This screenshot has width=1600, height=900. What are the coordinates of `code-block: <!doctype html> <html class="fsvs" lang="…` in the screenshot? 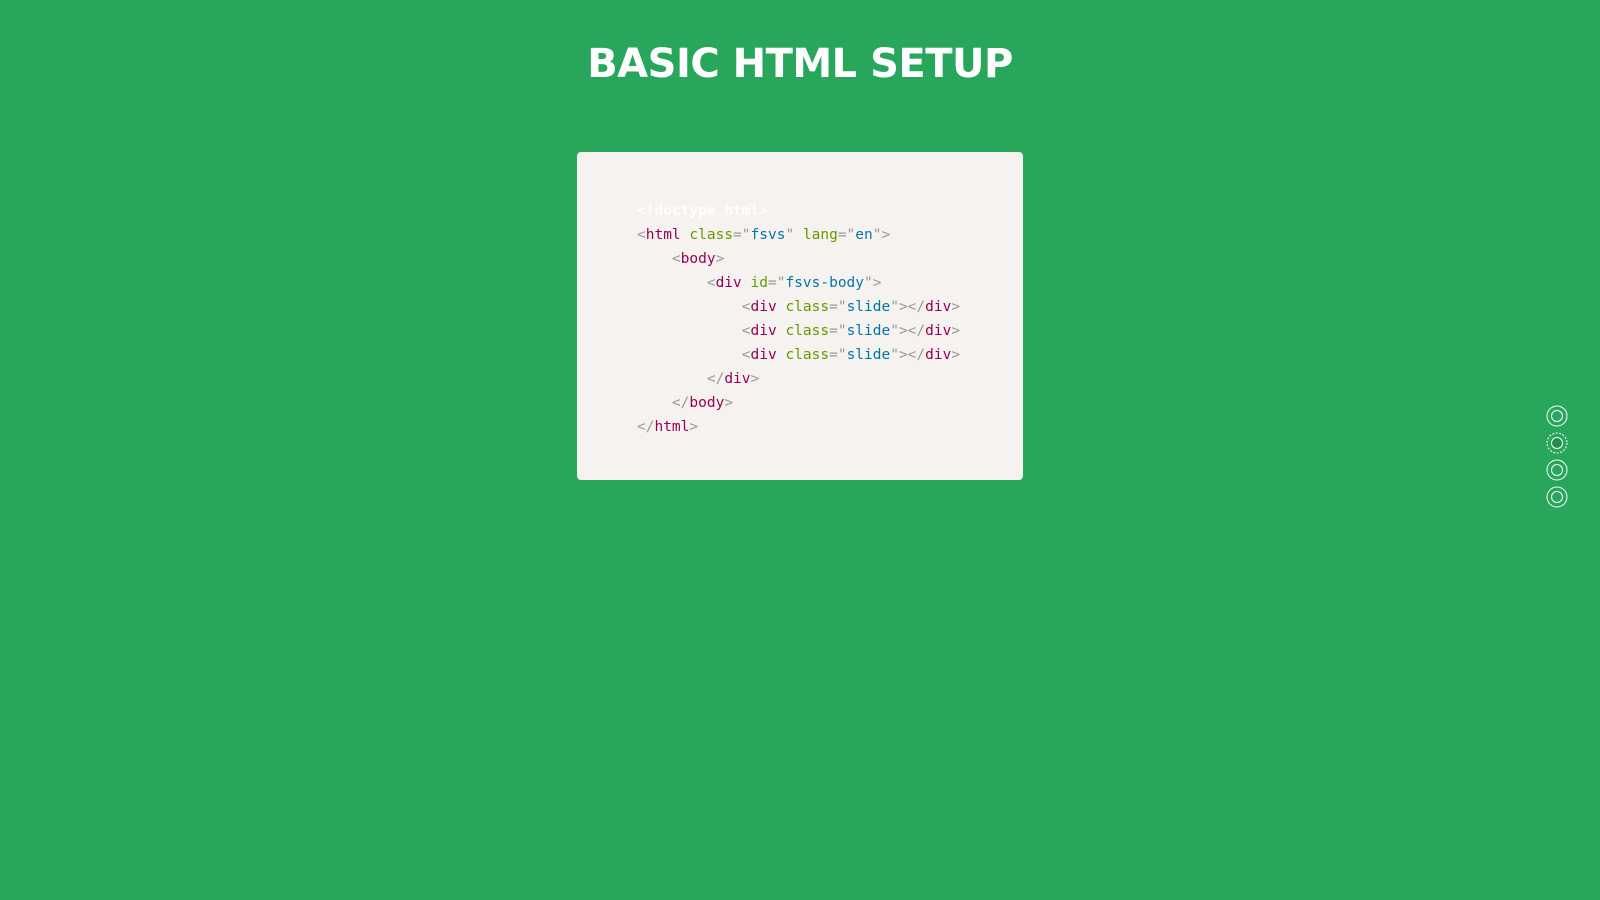 It's located at (830, 319).